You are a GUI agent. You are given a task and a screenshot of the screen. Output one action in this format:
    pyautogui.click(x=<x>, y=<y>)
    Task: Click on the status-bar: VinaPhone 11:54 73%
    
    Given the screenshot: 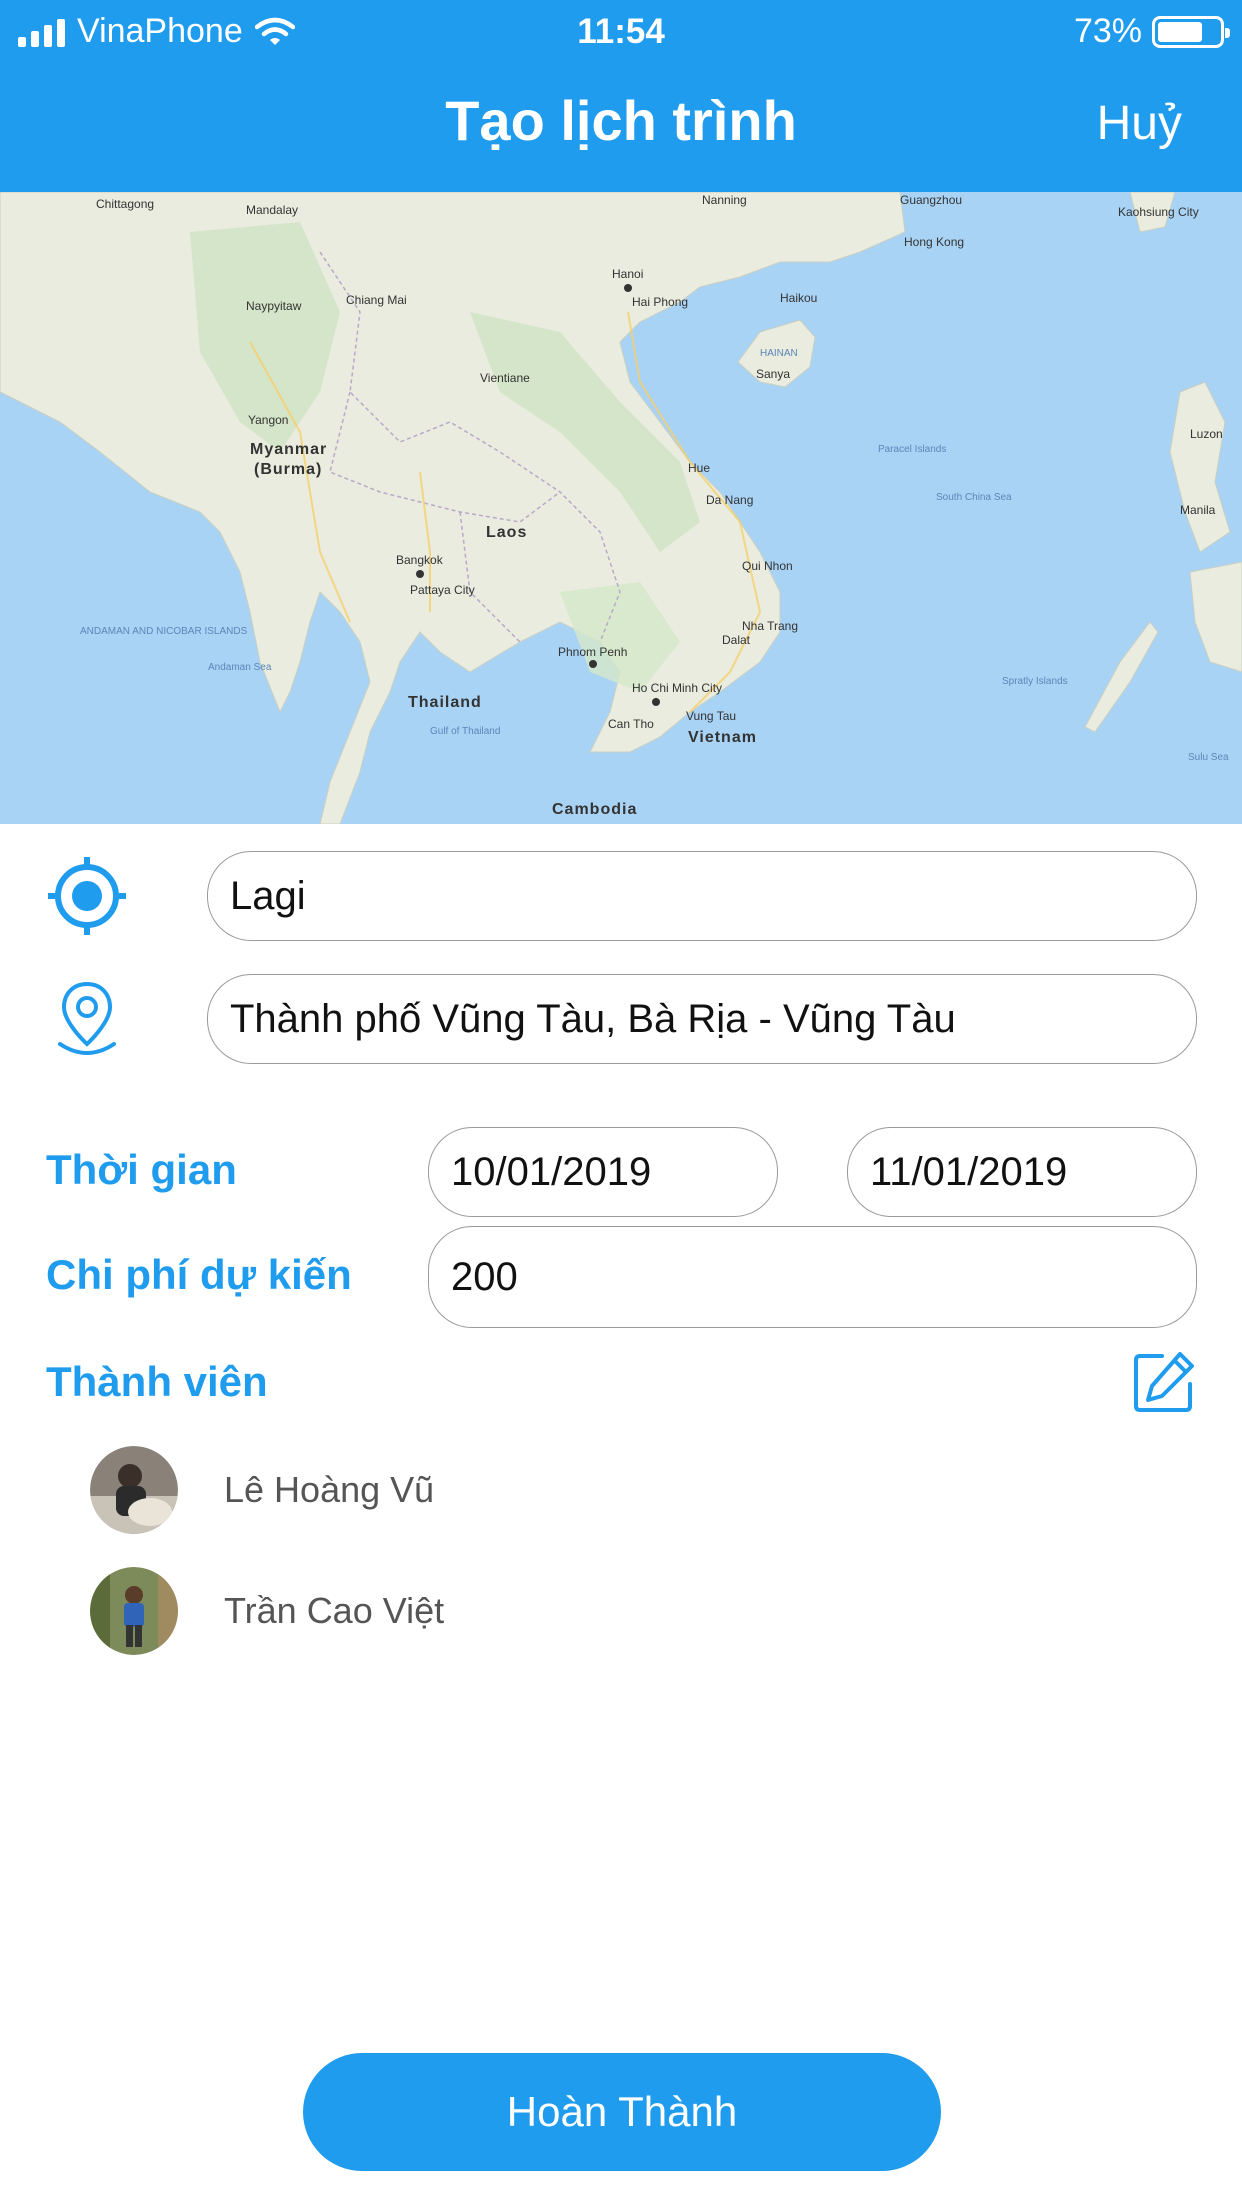 What is the action you would take?
    pyautogui.click(x=621, y=31)
    